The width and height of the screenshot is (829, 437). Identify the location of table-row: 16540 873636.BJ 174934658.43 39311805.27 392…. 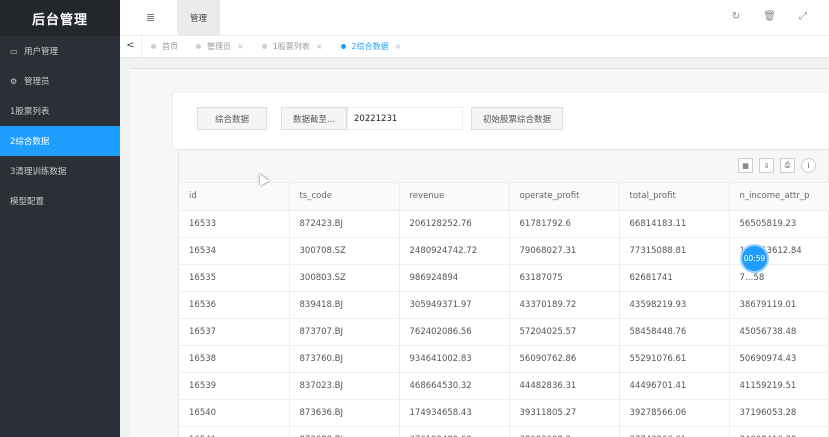
(504, 413).